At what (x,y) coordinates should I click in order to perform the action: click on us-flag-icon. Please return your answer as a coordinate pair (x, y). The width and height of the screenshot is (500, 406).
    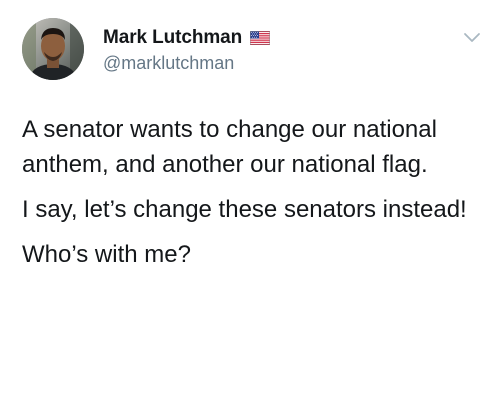
    Looking at the image, I should click on (260, 38).